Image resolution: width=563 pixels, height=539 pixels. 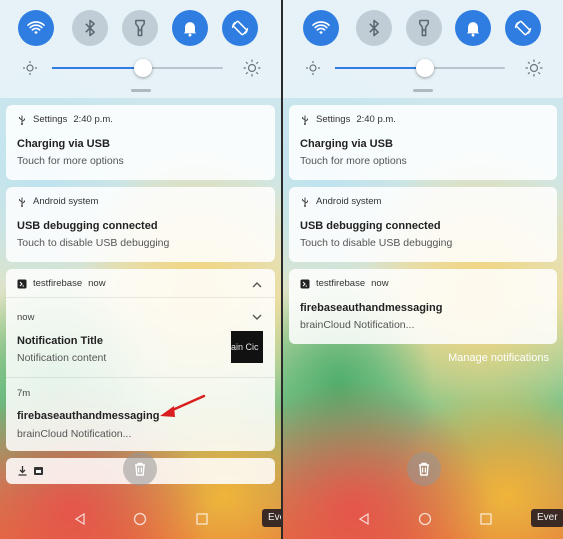 What do you see at coordinates (62, 358) in the screenshot?
I see `notification-text: Notification content` at bounding box center [62, 358].